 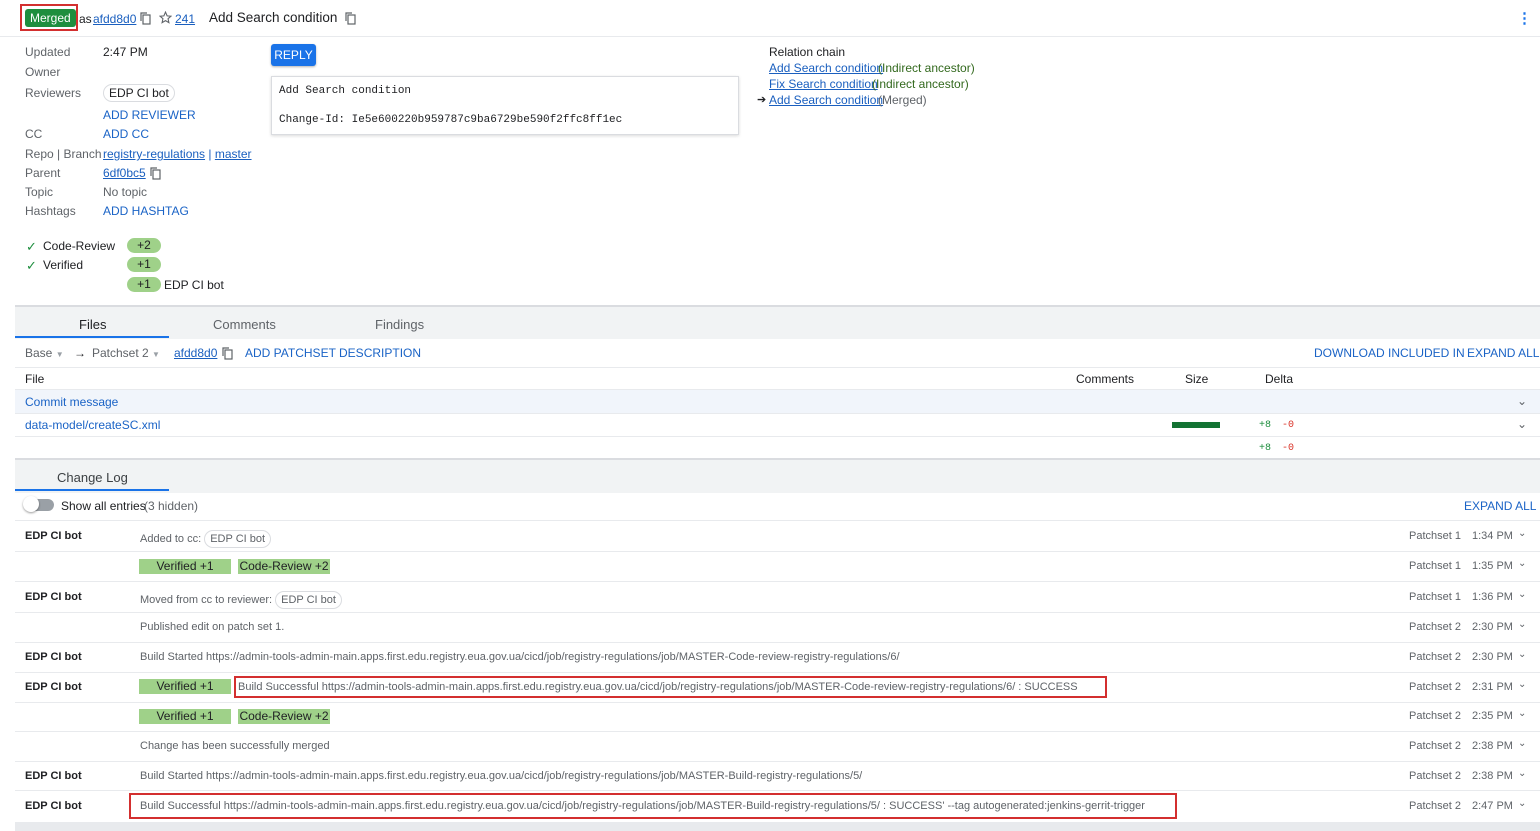 What do you see at coordinates (154, 154) in the screenshot?
I see `repo-link: registry-regulations` at bounding box center [154, 154].